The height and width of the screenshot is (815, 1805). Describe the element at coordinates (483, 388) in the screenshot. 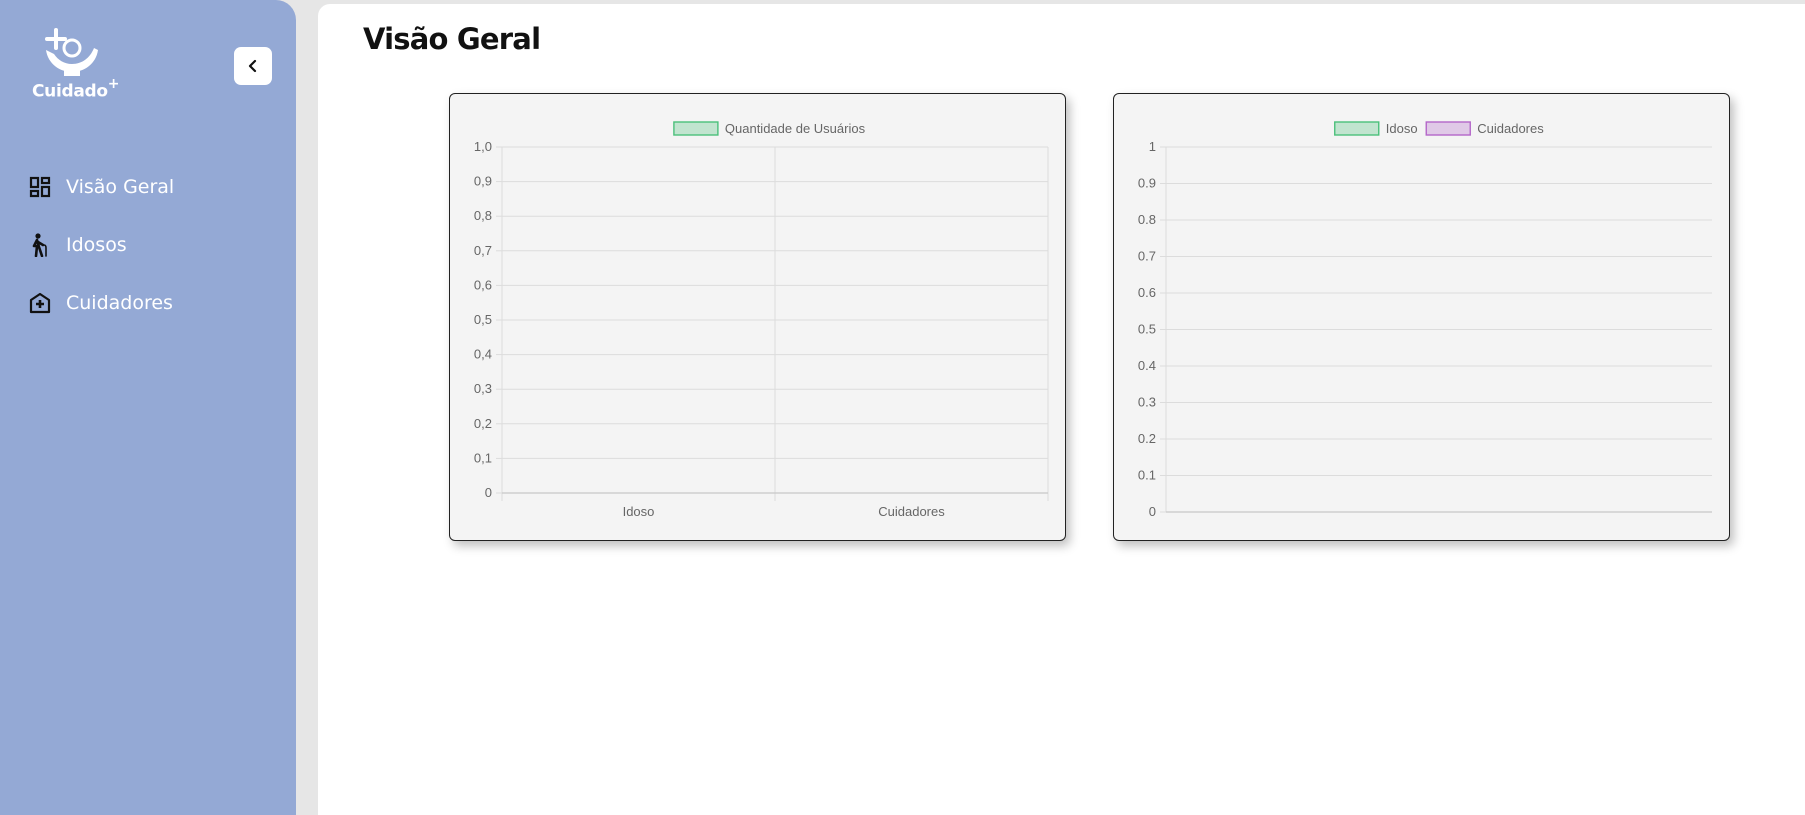

I see `y-tick-label: 0,3` at that location.